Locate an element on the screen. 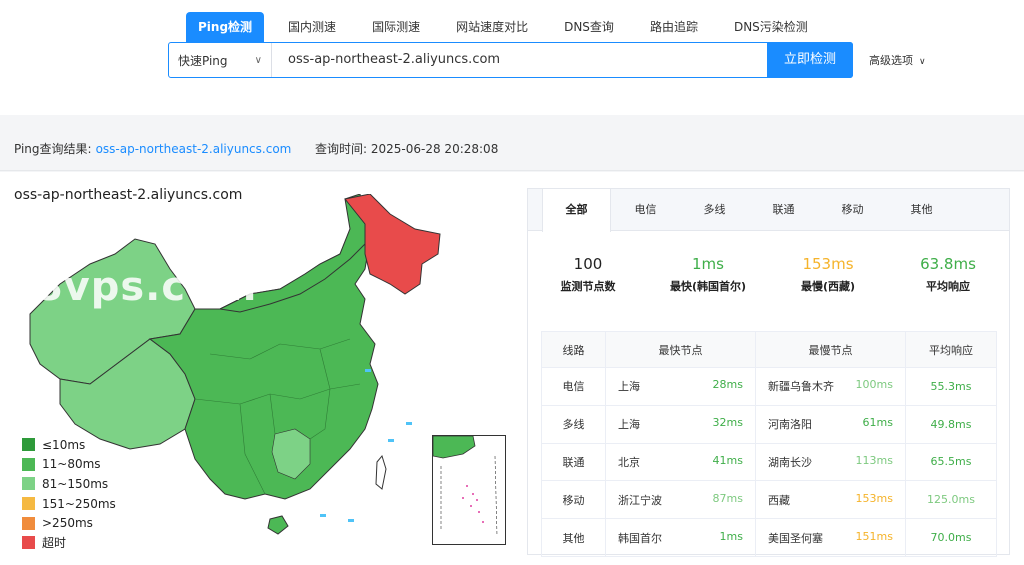 This screenshot has width=1024, height=565. slowest-node: 湖南长沙 is located at coordinates (790, 462).